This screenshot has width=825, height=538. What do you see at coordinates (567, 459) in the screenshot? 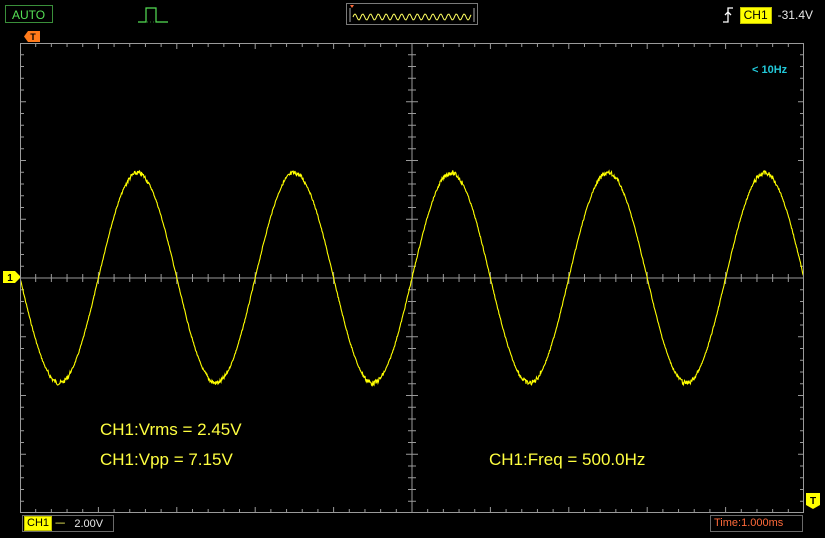
I see `measurement-freq: CH1:Freq = 500.0Hz` at bounding box center [567, 459].